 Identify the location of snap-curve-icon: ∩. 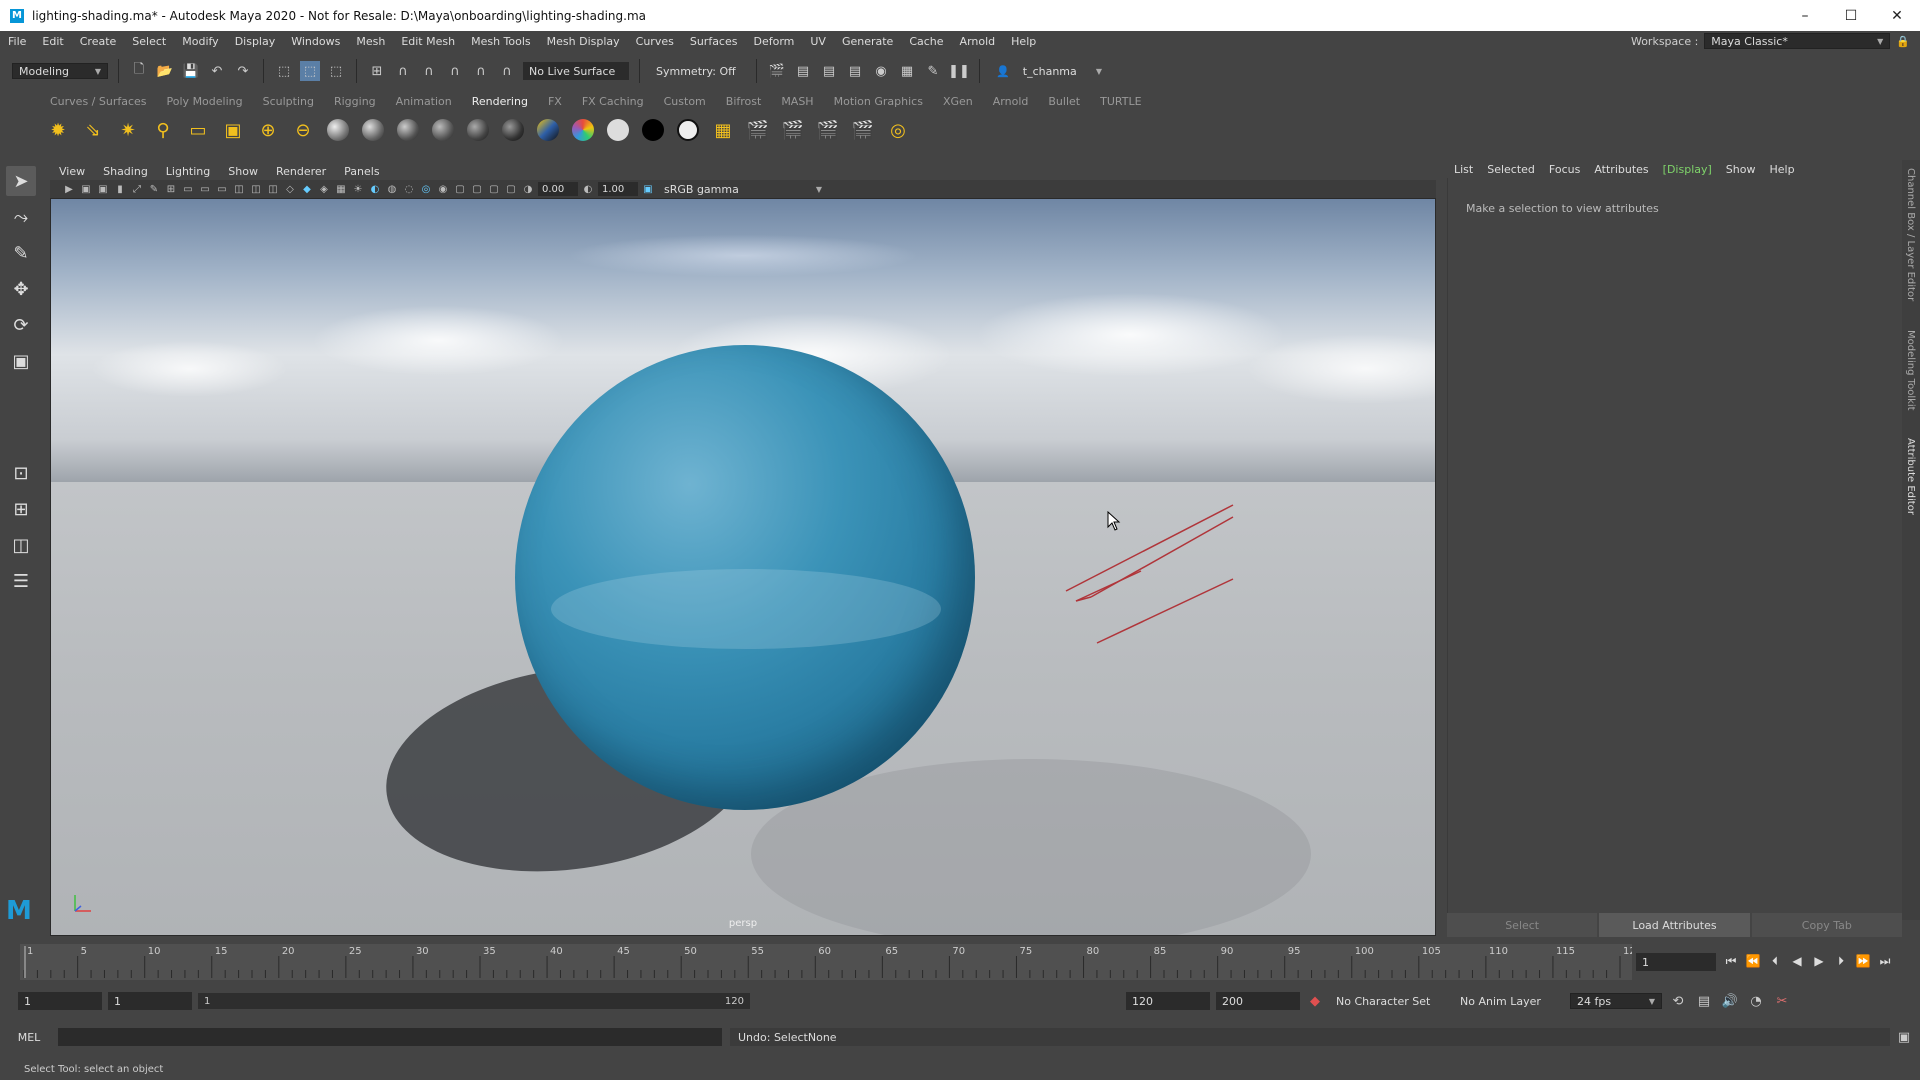
(403, 71).